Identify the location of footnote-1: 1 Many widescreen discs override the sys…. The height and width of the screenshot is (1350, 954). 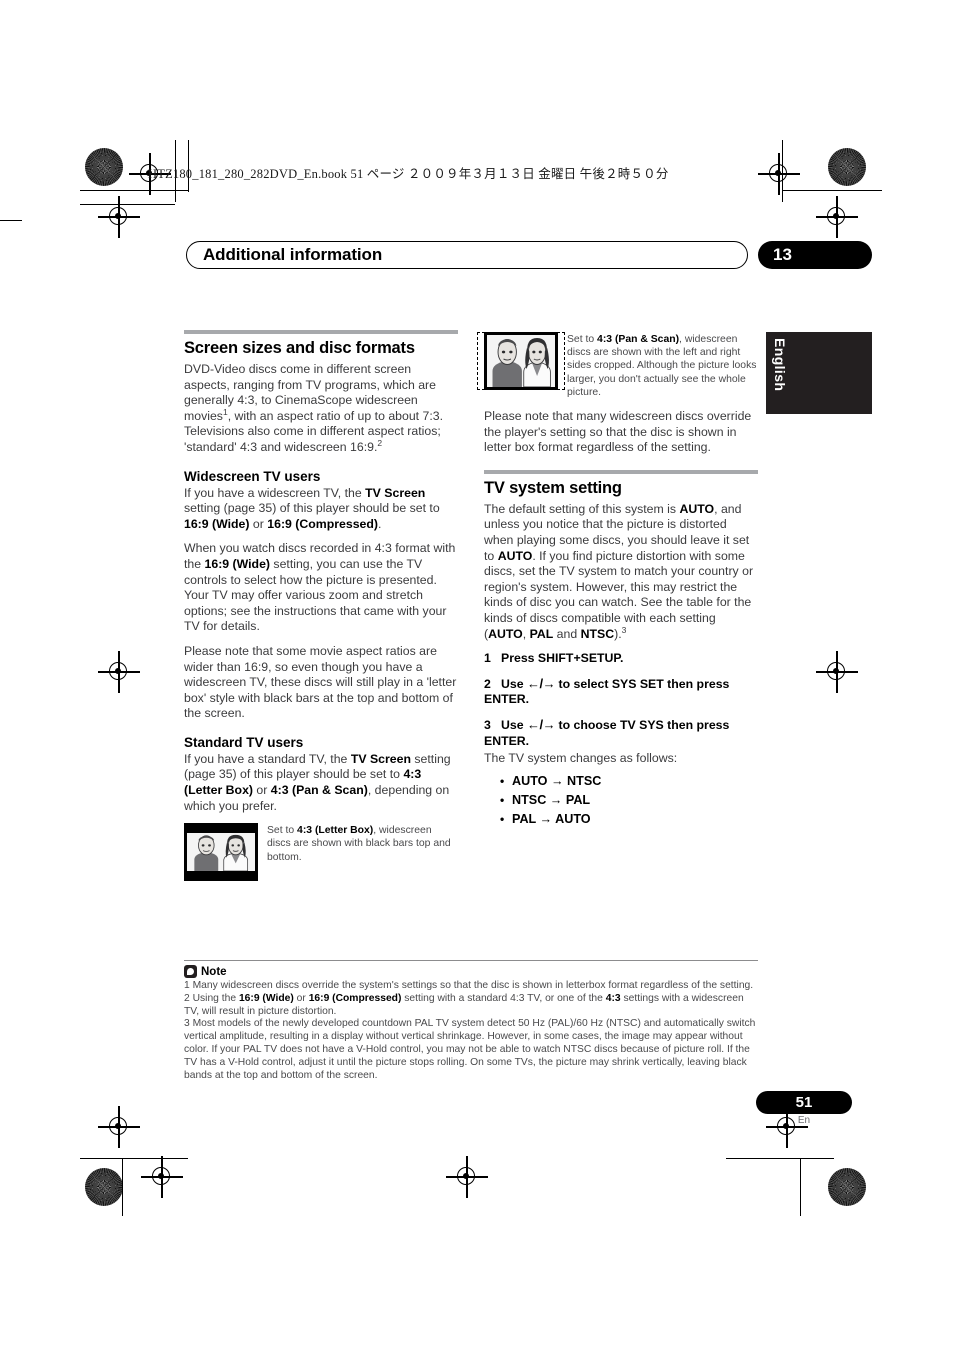
(469, 985).